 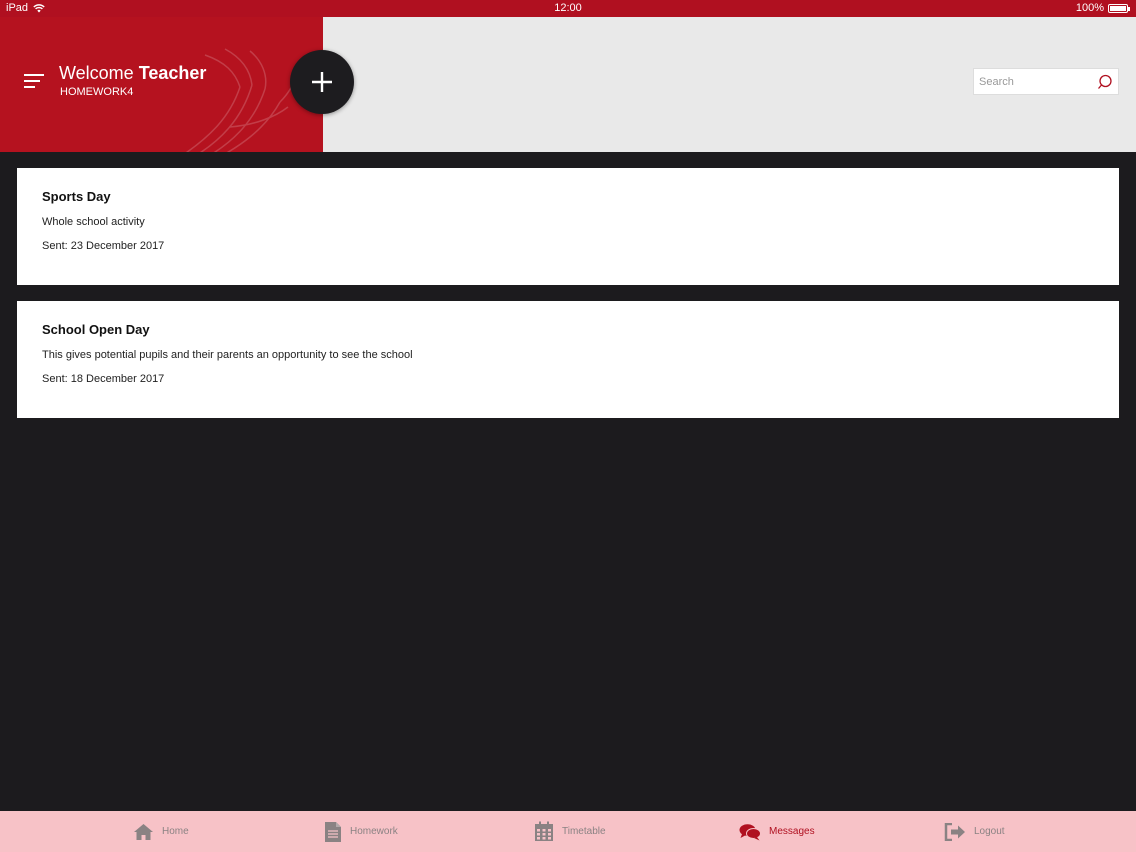 I want to click on tab-home: Home, so click(x=161, y=831).